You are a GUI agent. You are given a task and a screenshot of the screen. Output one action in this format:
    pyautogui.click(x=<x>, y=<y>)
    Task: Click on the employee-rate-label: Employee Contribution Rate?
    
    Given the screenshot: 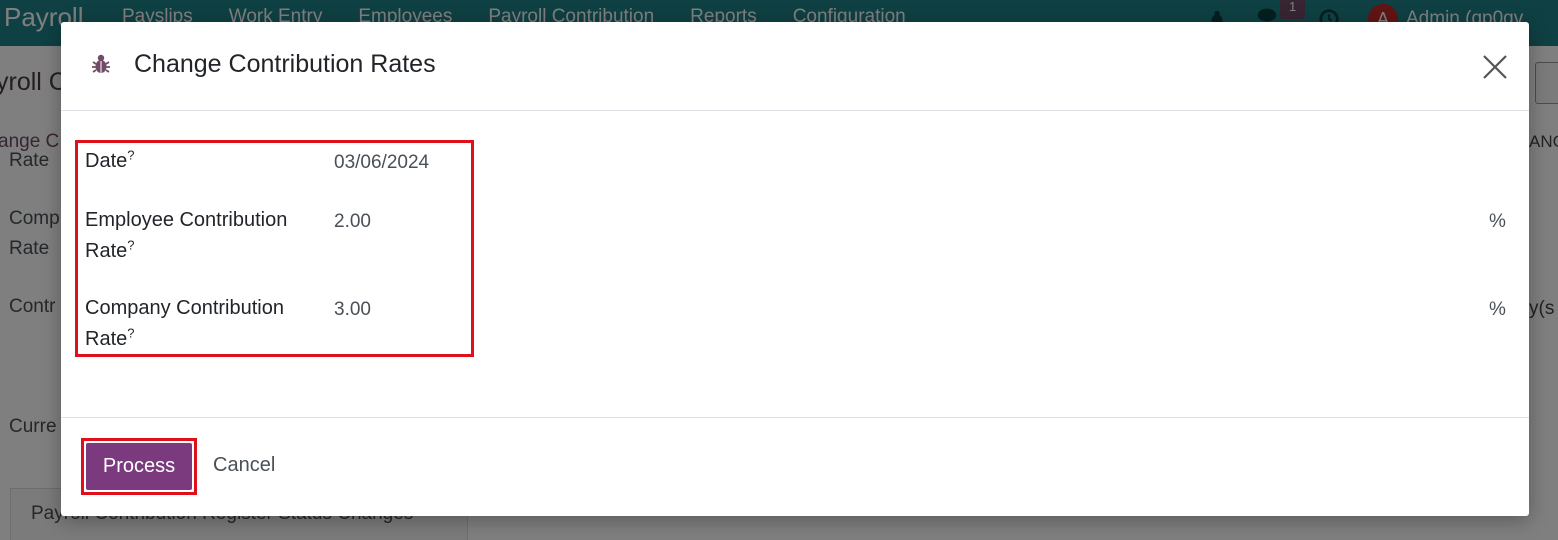 What is the action you would take?
    pyautogui.click(x=200, y=236)
    